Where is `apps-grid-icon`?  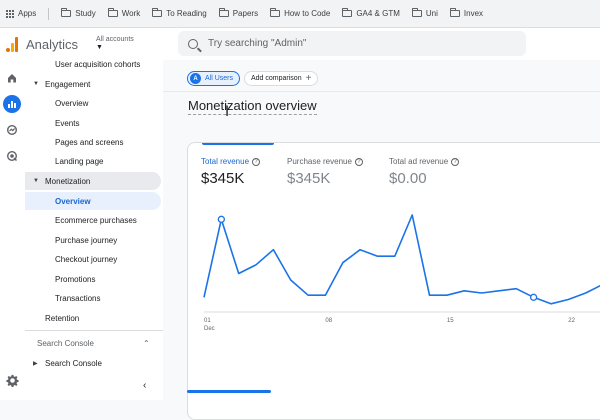
apps-grid-icon is located at coordinates (10, 13).